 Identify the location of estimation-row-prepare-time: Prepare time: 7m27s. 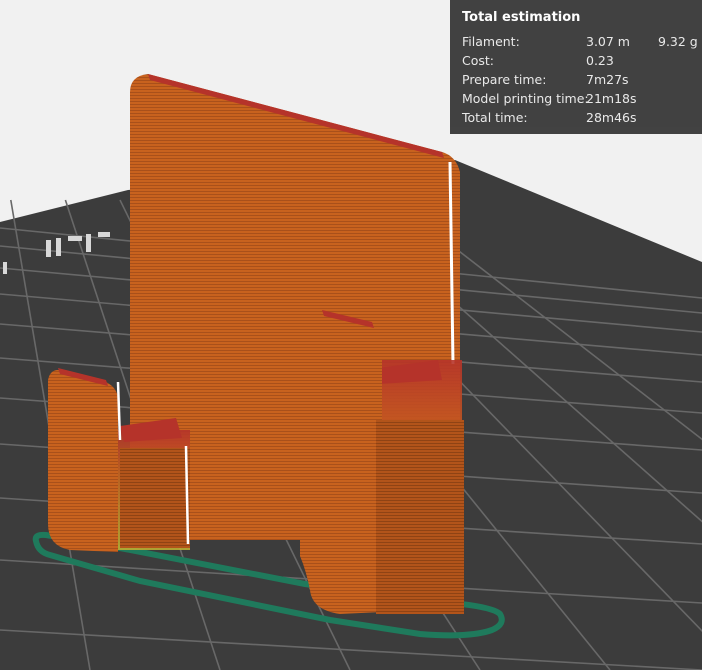
(576, 79).